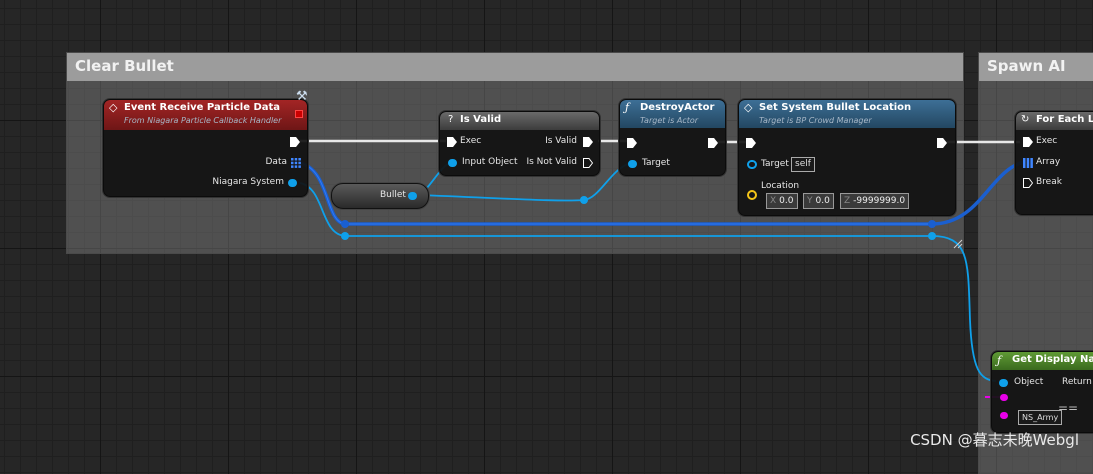 This screenshot has height=474, width=1093. Describe the element at coordinates (203, 120) in the screenshot. I see `node-subtitle: From Niagara Particle Callback Handler` at that location.